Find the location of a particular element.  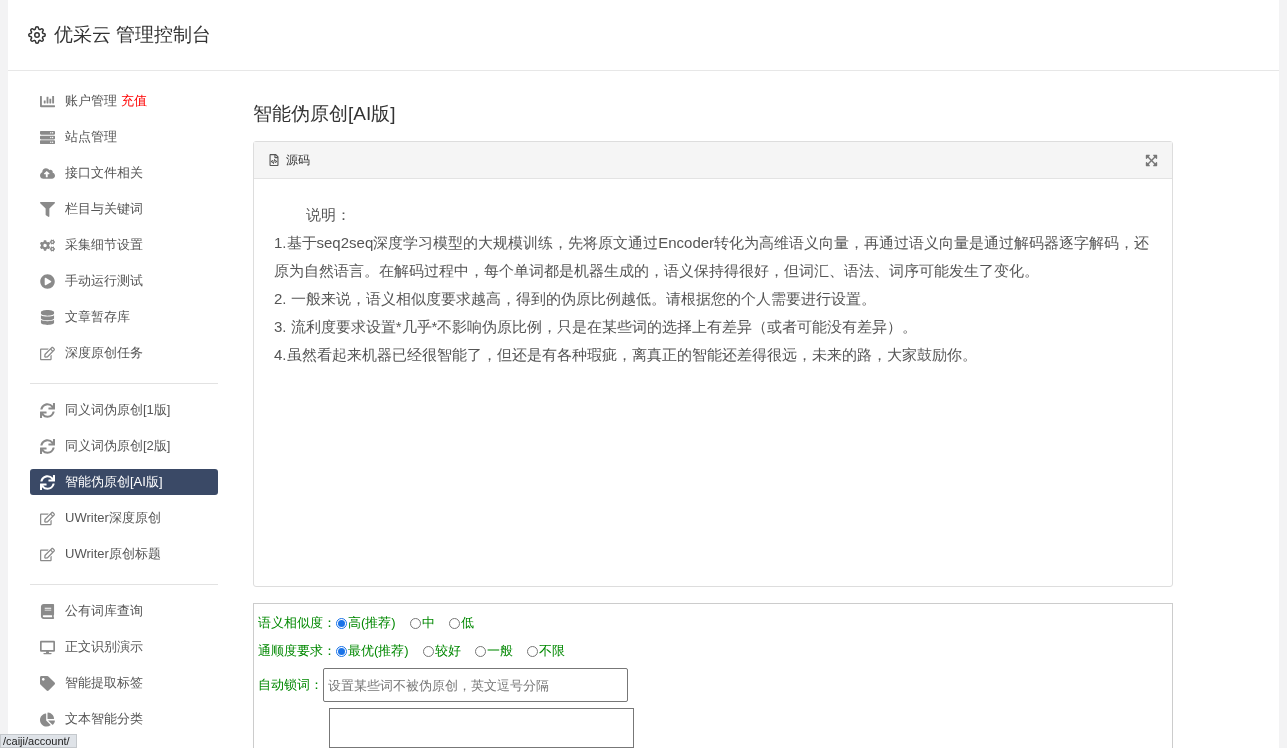

sidebar-item: 同义词伪原创[2版] is located at coordinates (124, 446).